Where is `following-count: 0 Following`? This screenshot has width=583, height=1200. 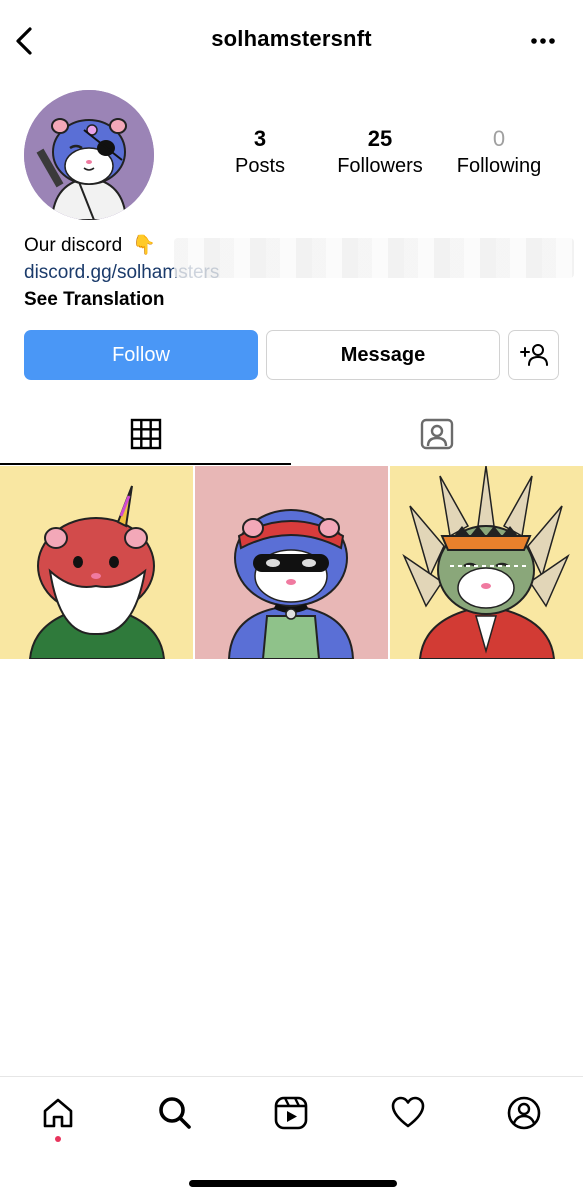 following-count: 0 Following is located at coordinates (499, 152).